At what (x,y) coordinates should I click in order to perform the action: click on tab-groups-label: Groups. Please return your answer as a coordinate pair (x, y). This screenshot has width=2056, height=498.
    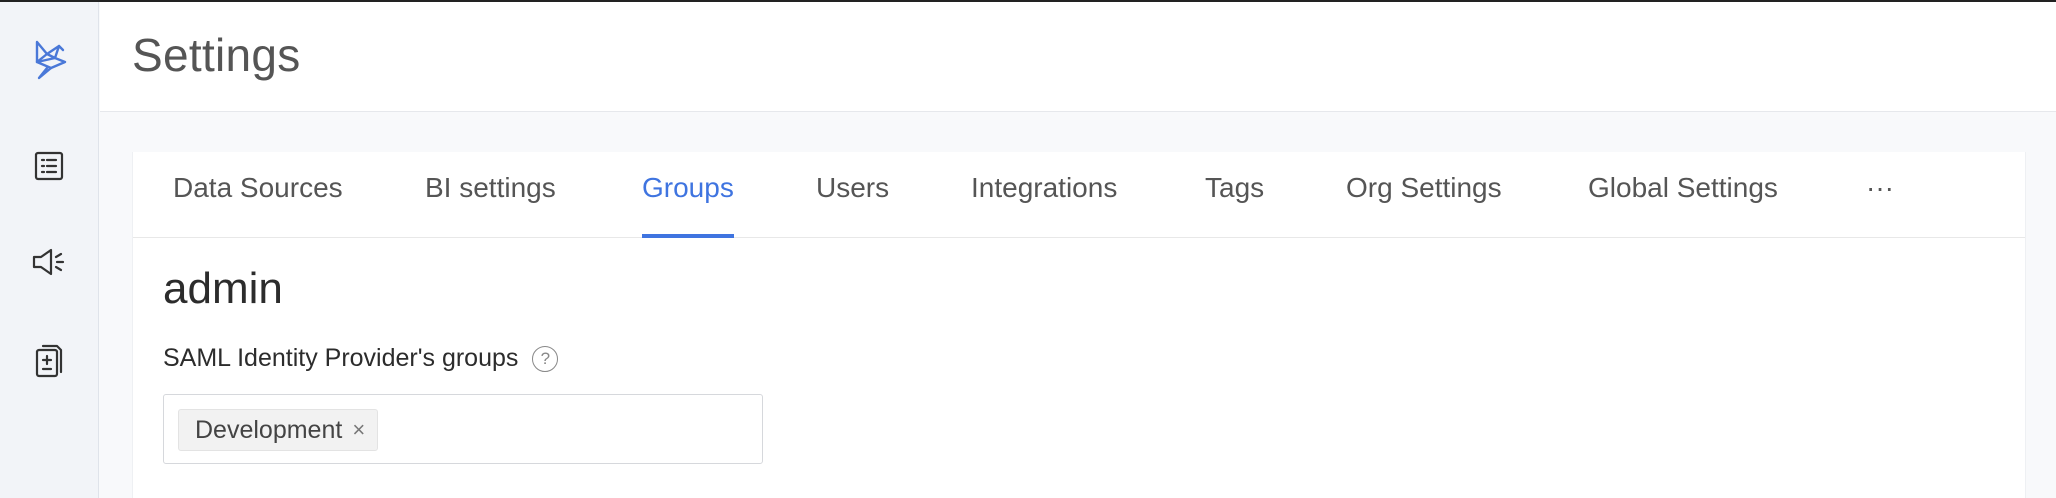
    Looking at the image, I should click on (688, 187).